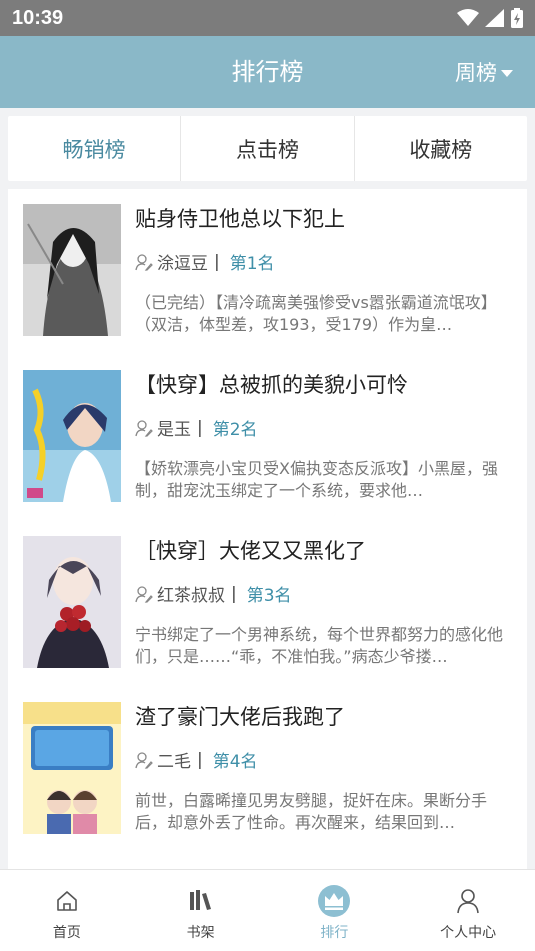 This screenshot has width=535, height=951. Describe the element at coordinates (250, 551) in the screenshot. I see `book-title: ［快穿］大佬又又黑化了` at that location.